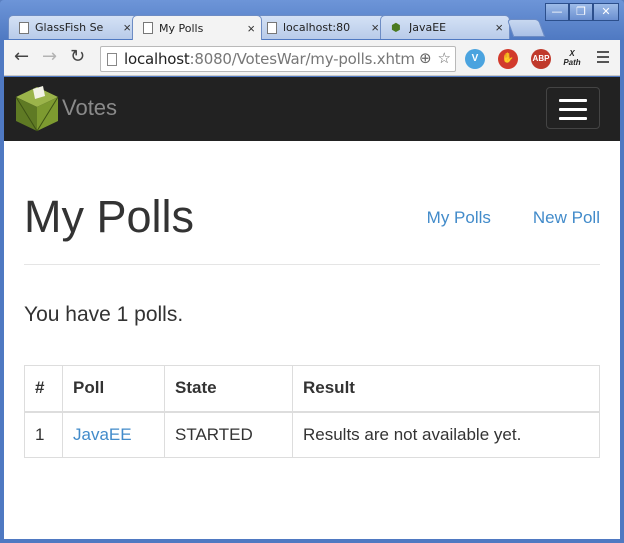  Describe the element at coordinates (181, 28) in the screenshot. I see `tab-title: My Polls` at that location.